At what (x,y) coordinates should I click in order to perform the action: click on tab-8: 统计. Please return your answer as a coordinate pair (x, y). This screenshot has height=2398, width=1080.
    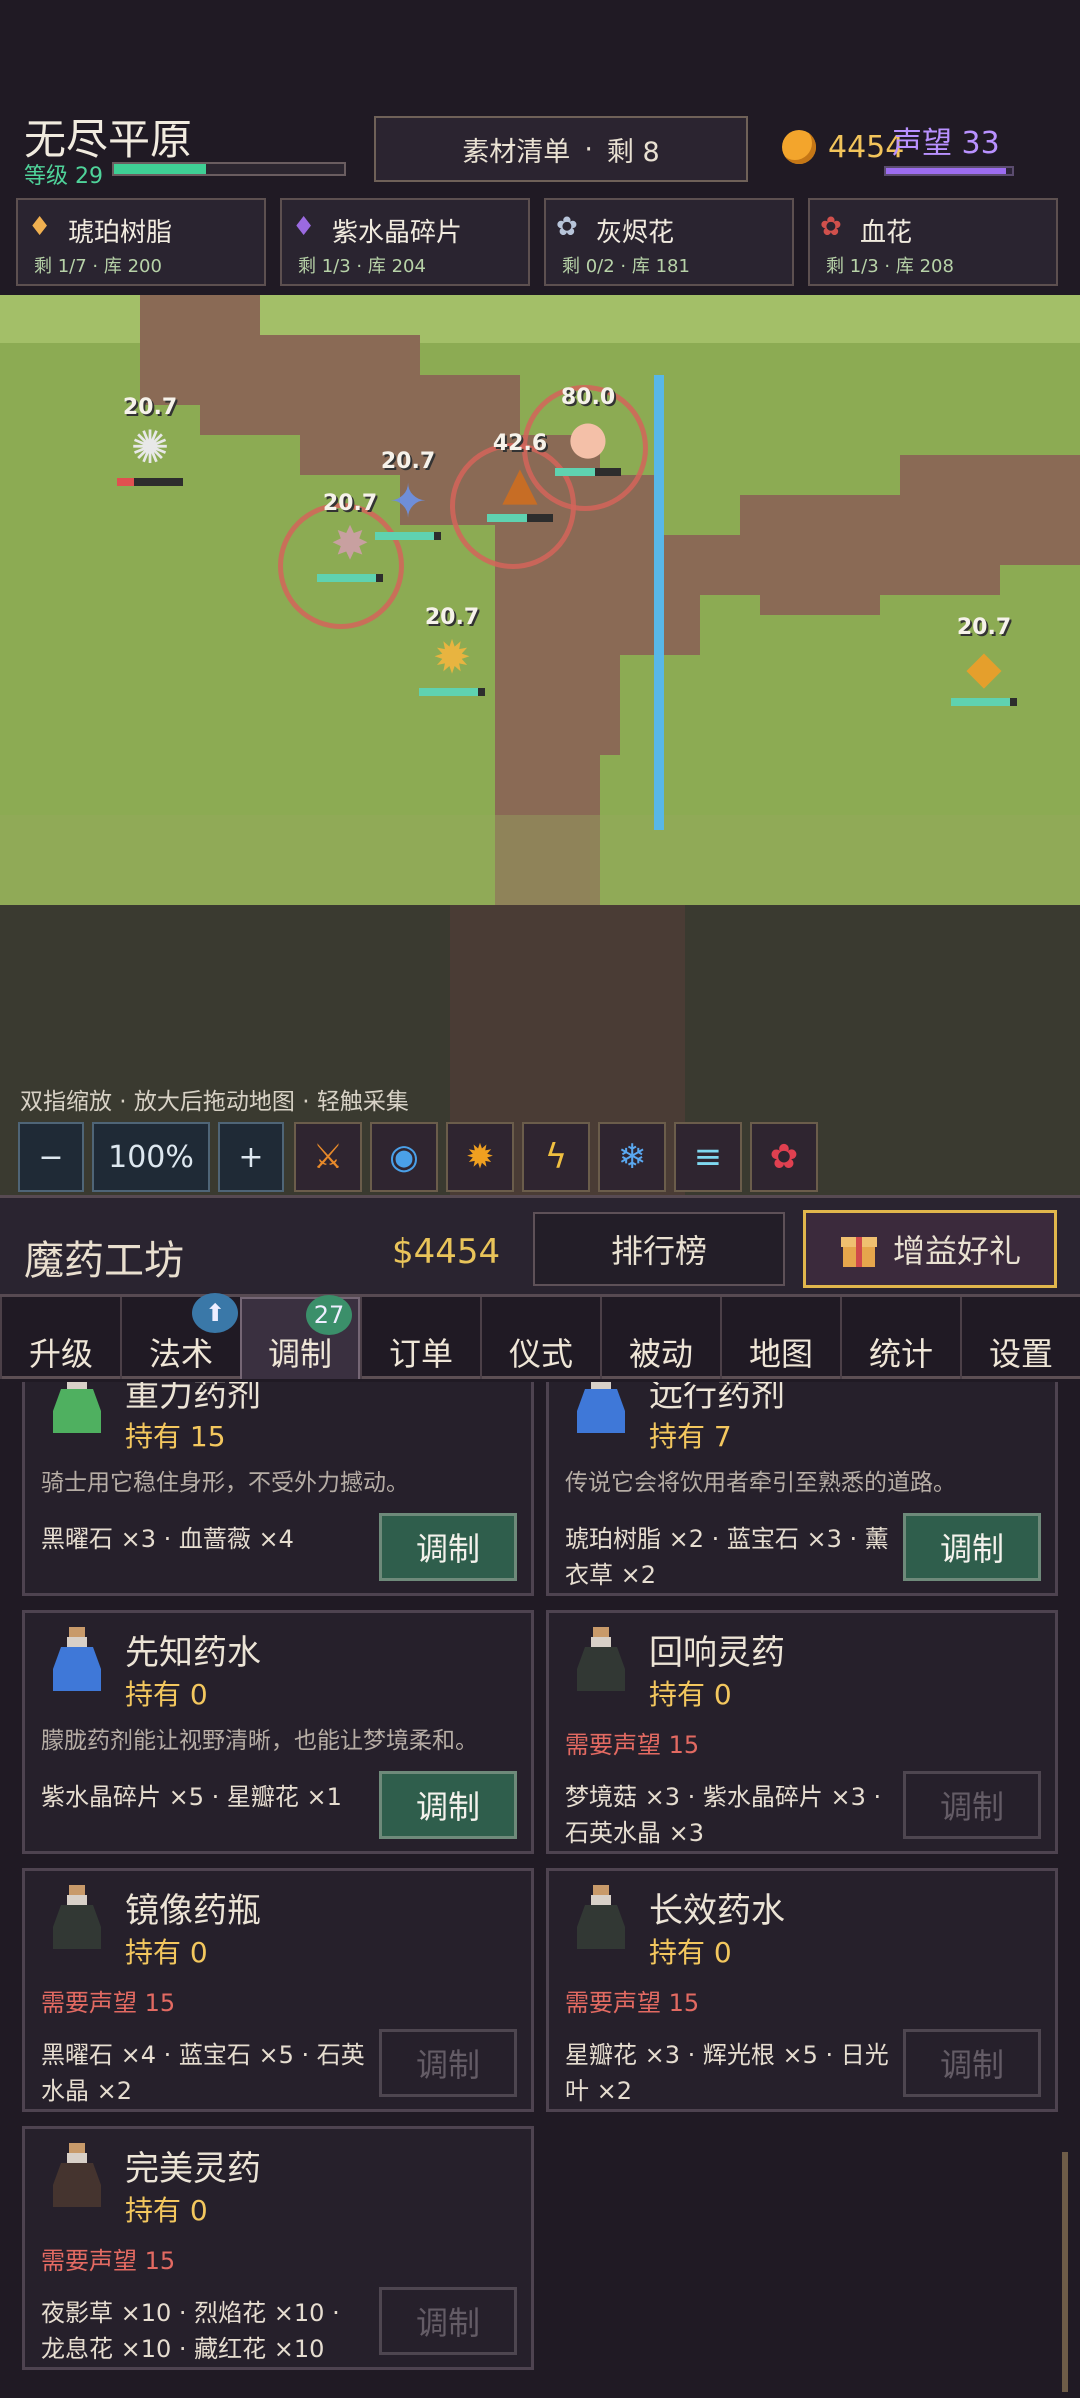
    Looking at the image, I should click on (900, 1338).